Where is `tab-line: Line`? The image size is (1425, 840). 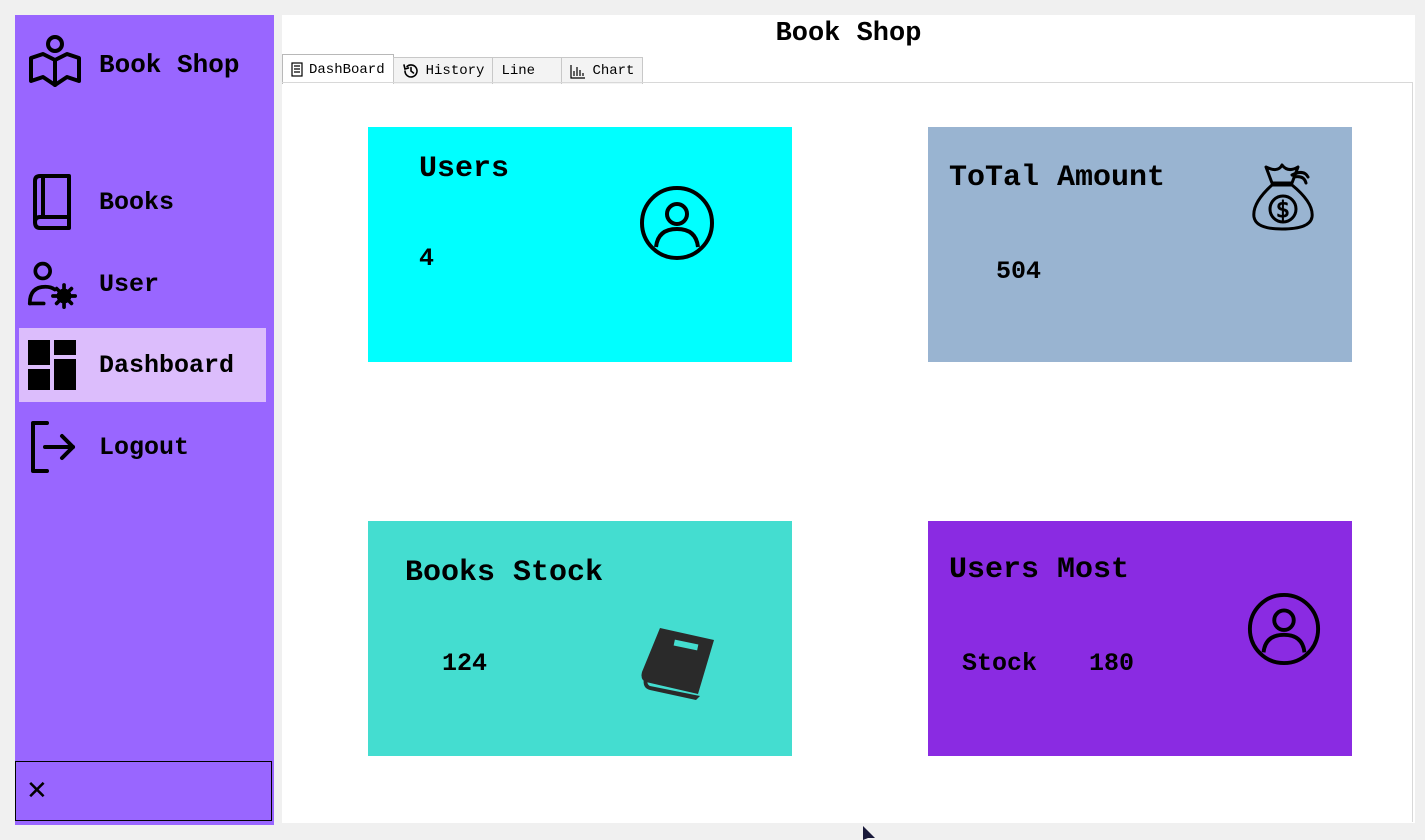 tab-line: Line is located at coordinates (527, 70).